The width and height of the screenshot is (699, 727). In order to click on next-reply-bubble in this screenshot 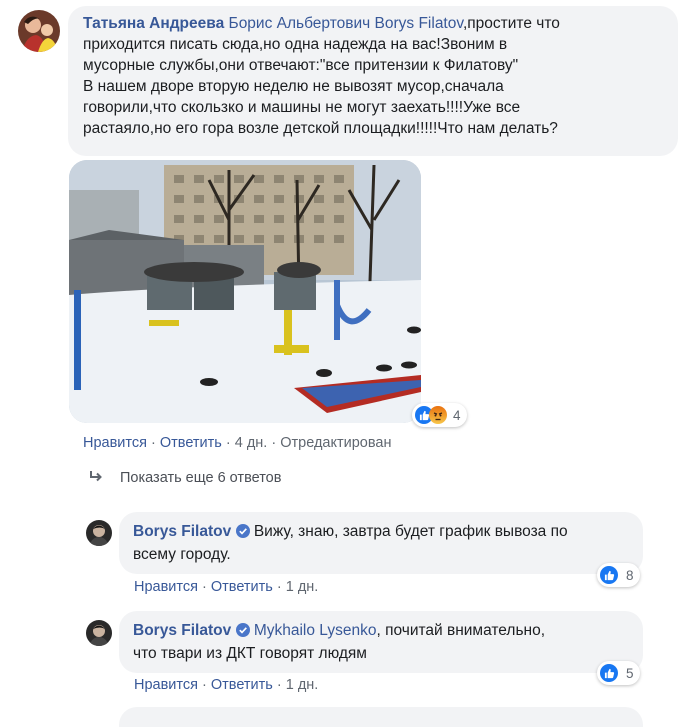, I will do `click(381, 717)`.